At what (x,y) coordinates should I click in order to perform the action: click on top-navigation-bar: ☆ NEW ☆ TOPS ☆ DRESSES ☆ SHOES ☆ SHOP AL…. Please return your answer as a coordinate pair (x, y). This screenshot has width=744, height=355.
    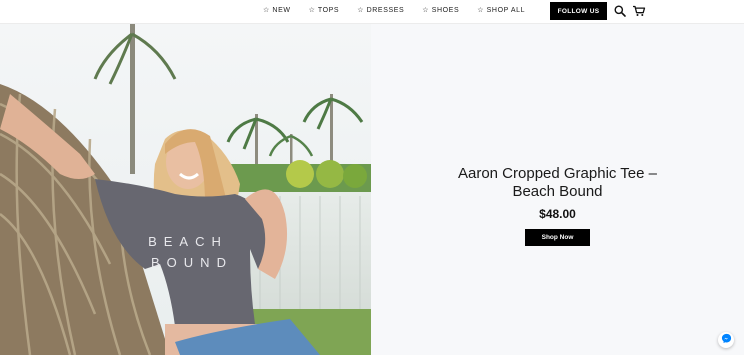
    Looking at the image, I should click on (372, 12).